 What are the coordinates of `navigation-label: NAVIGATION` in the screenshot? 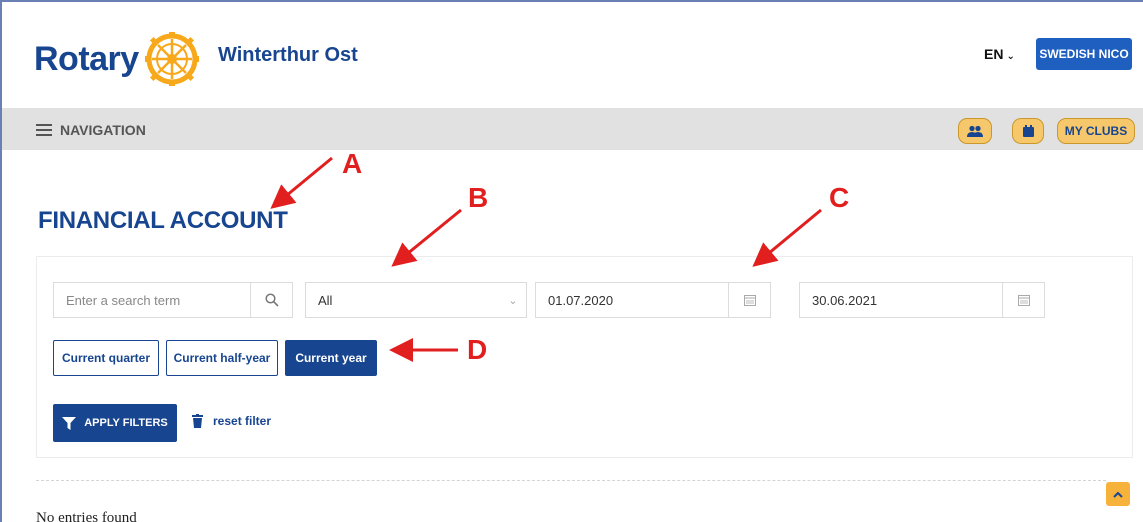 It's located at (103, 130).